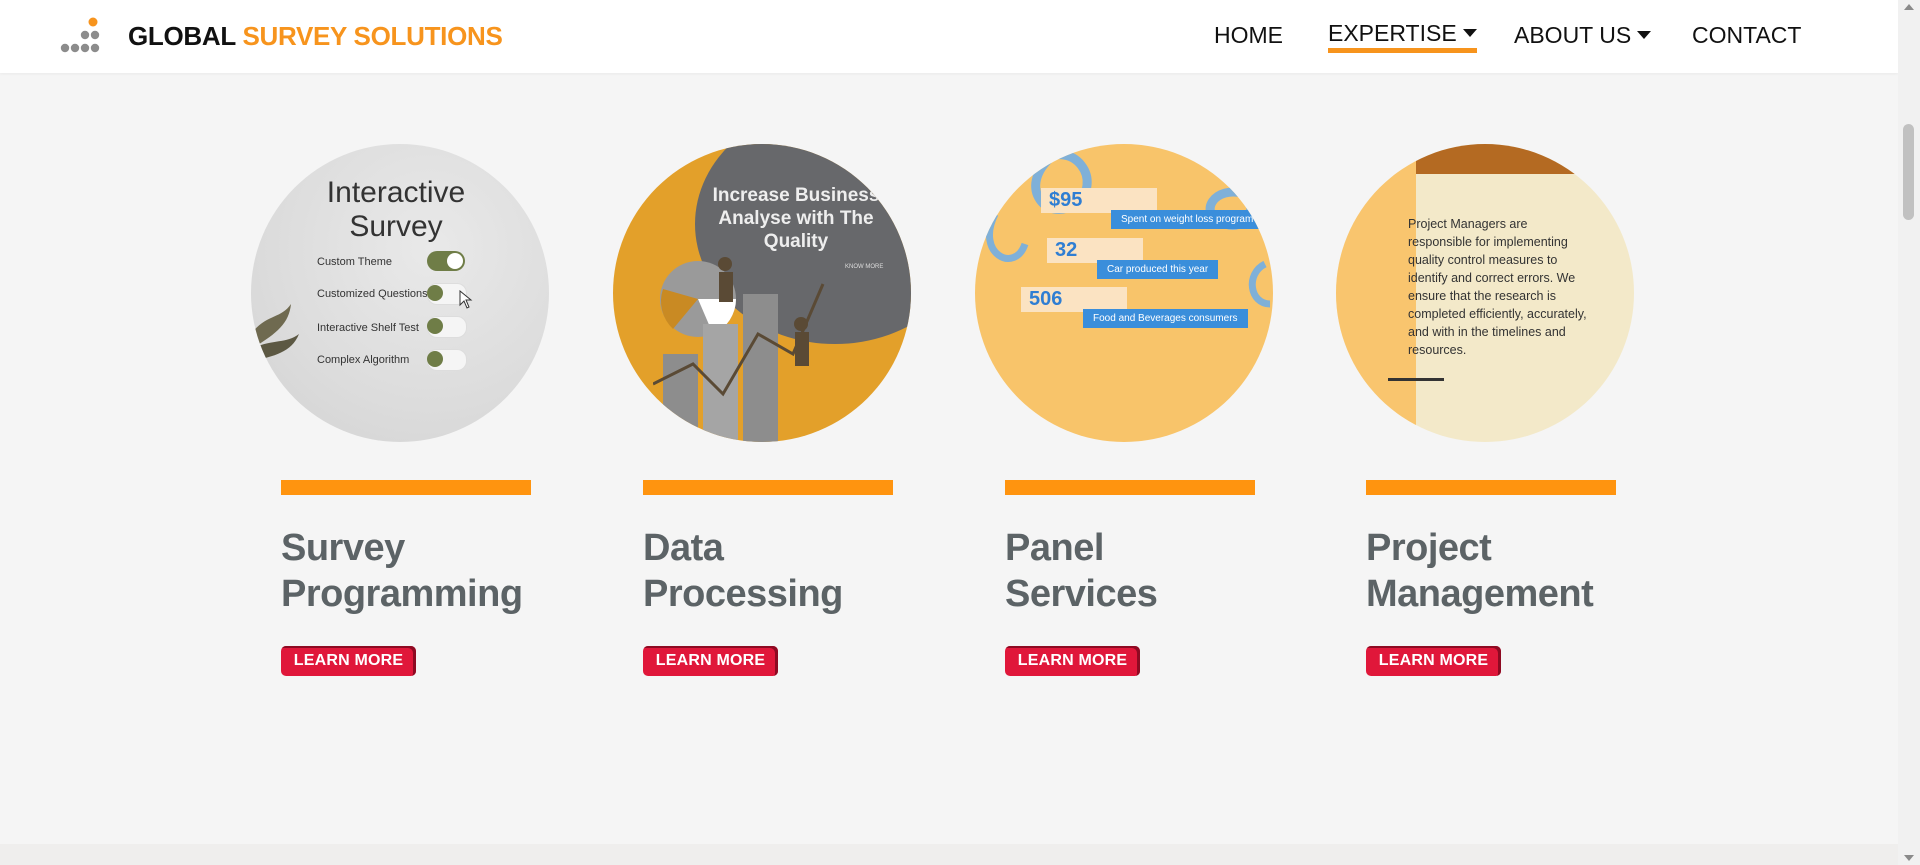 The image size is (1920, 865). What do you see at coordinates (354, 262) in the screenshot?
I see `option-label: Custom Theme` at bounding box center [354, 262].